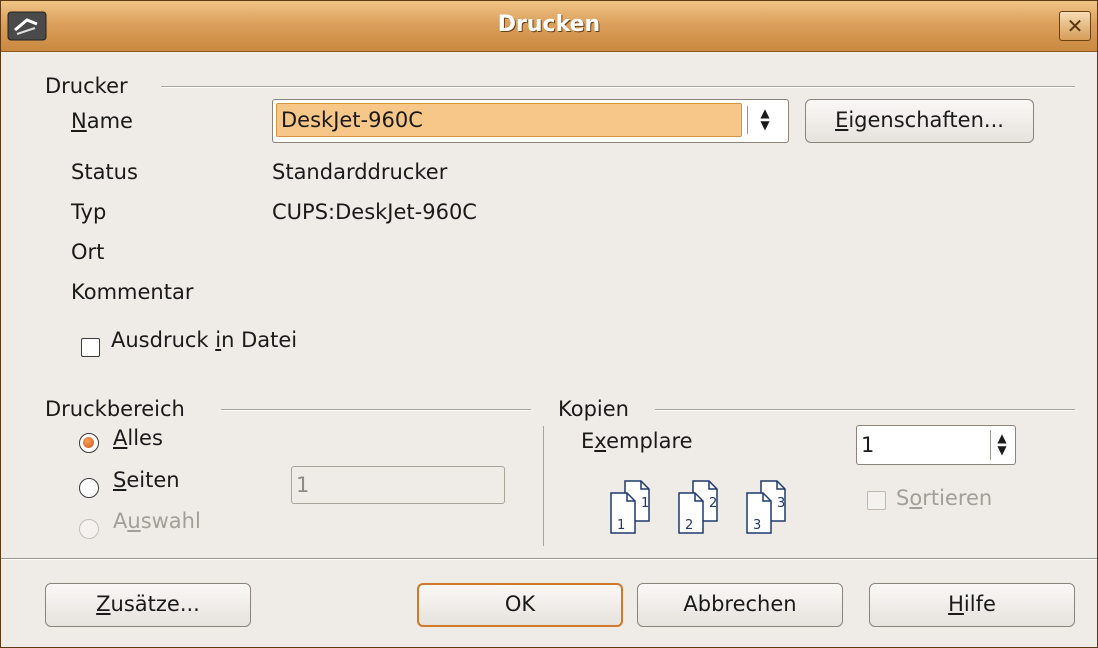 The width and height of the screenshot is (1098, 648). I want to click on ok-button: OK, so click(520, 605).